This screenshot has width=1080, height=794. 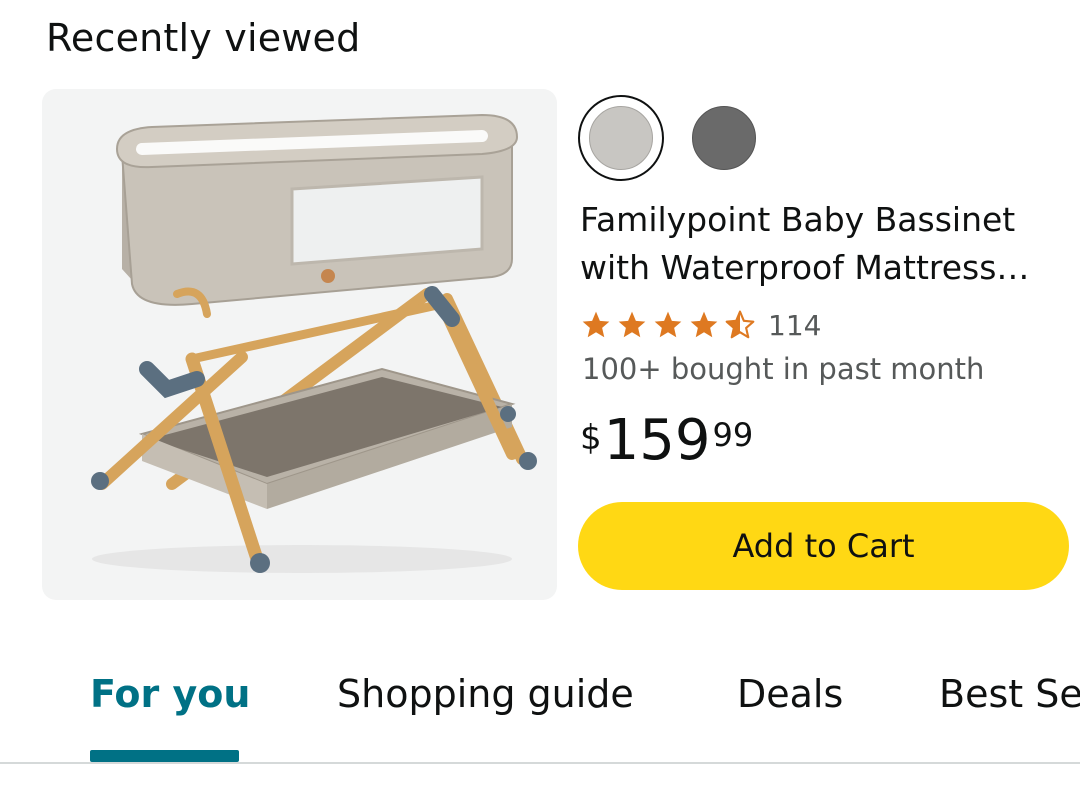 What do you see at coordinates (203, 38) in the screenshot?
I see `section-title: Recently viewed` at bounding box center [203, 38].